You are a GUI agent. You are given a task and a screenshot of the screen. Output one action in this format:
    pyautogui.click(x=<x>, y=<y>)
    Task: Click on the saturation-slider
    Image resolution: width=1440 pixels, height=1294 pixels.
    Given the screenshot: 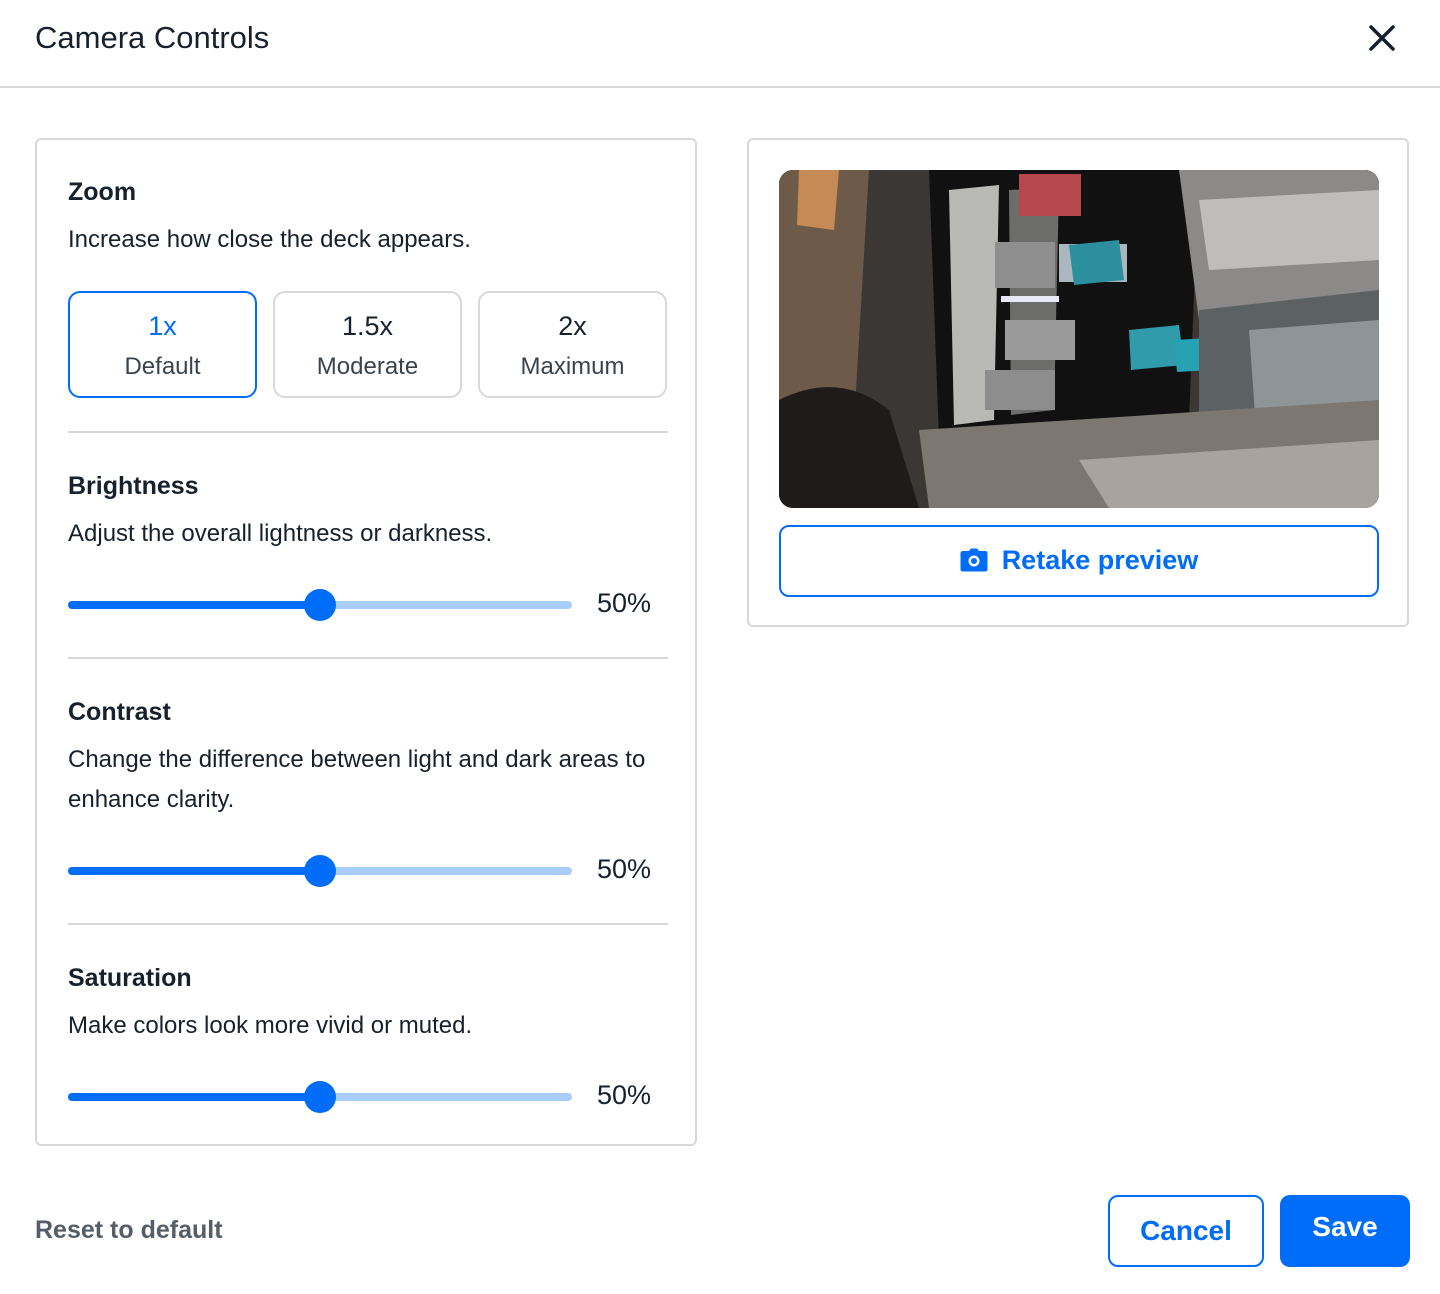 What is the action you would take?
    pyautogui.click(x=320, y=1097)
    